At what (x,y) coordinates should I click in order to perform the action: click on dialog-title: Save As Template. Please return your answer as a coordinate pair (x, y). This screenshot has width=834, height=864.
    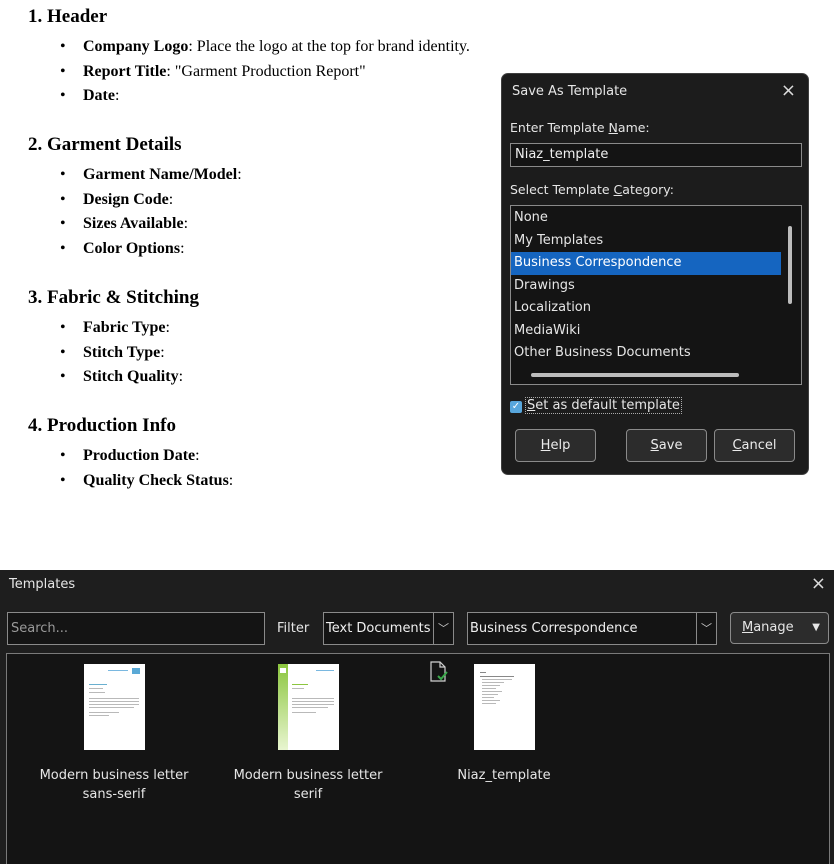
    Looking at the image, I should click on (570, 91).